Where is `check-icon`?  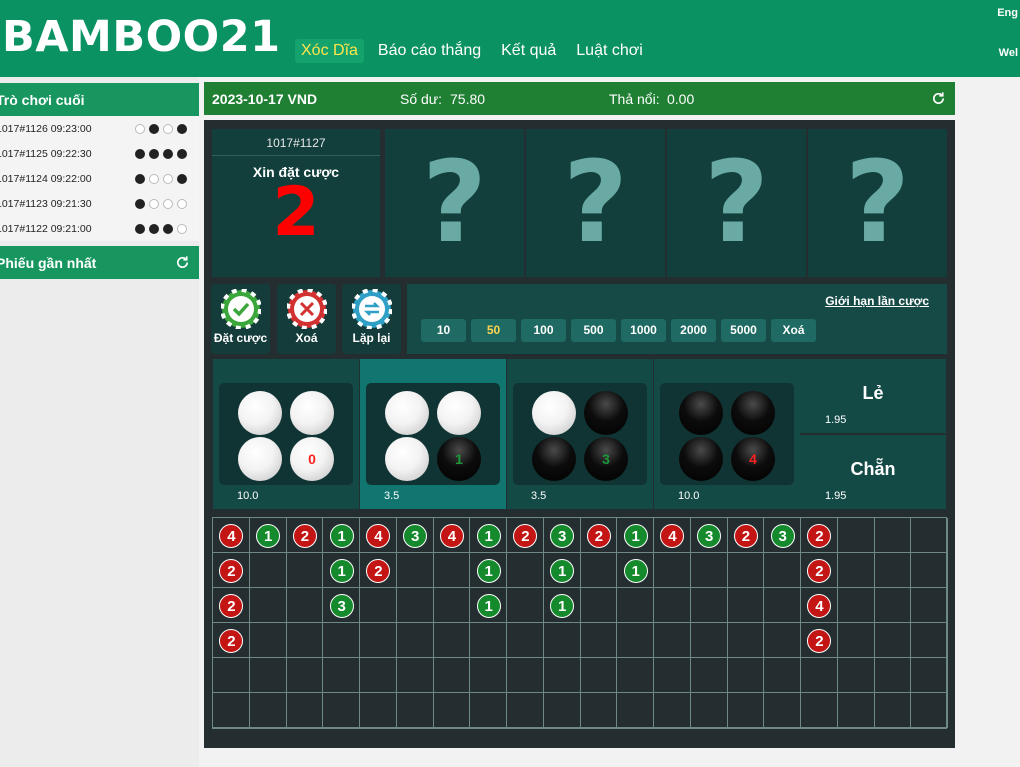
check-icon is located at coordinates (240, 309).